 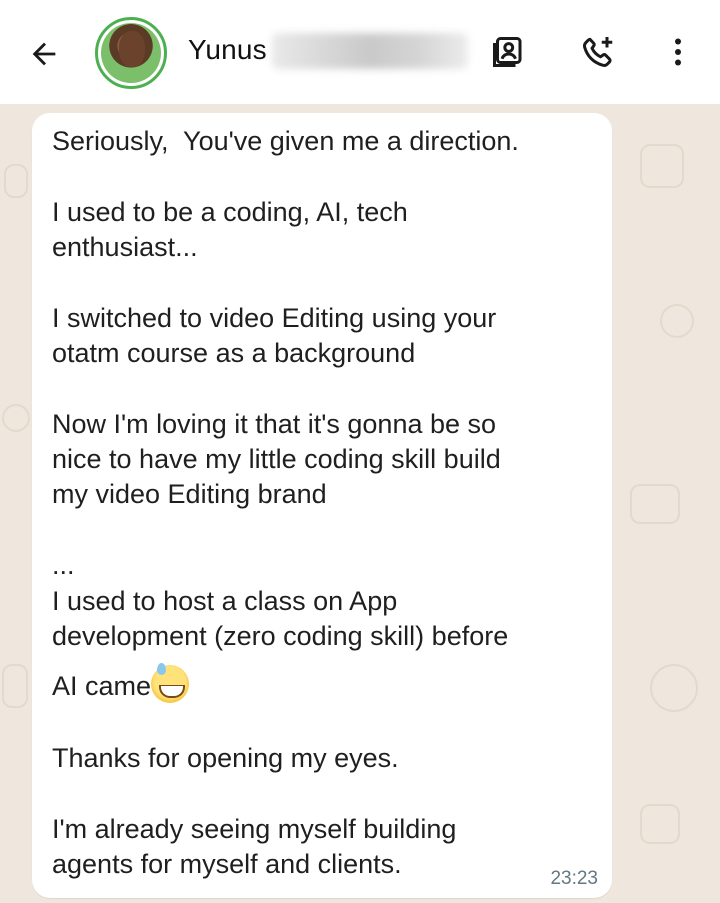 What do you see at coordinates (102, 686) in the screenshot?
I see `message-text: AI came` at bounding box center [102, 686].